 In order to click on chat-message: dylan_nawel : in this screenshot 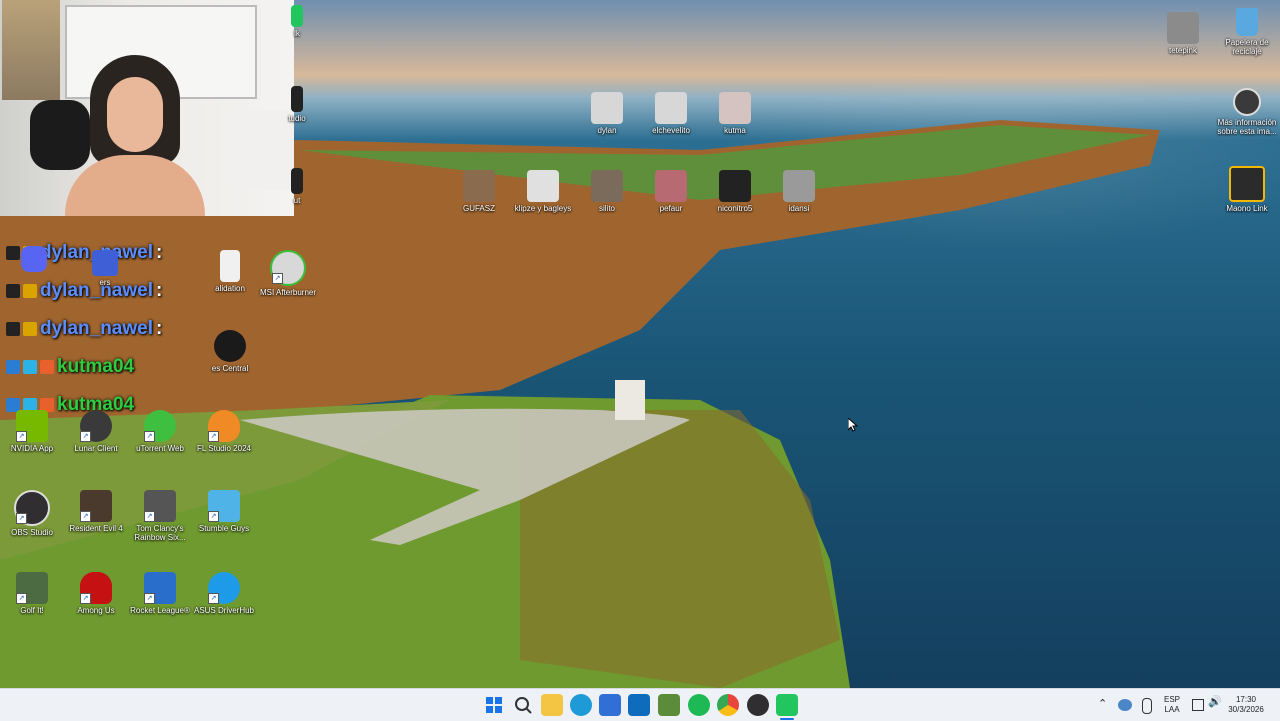, I will do `click(84, 329)`.